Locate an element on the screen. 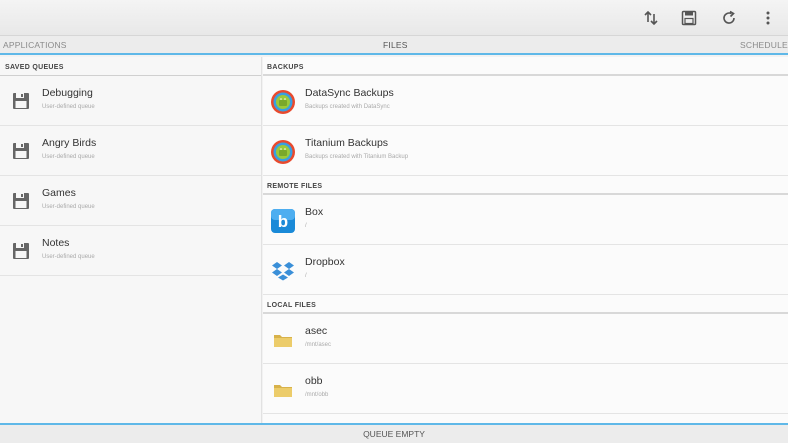 The height and width of the screenshot is (443, 788). queue-title: Games is located at coordinates (59, 193).